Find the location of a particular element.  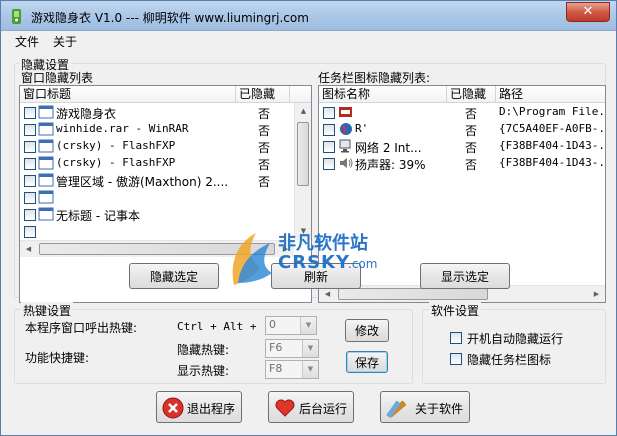

call-hotkey-label: 本程序窗口呼出热键: is located at coordinates (81, 328).